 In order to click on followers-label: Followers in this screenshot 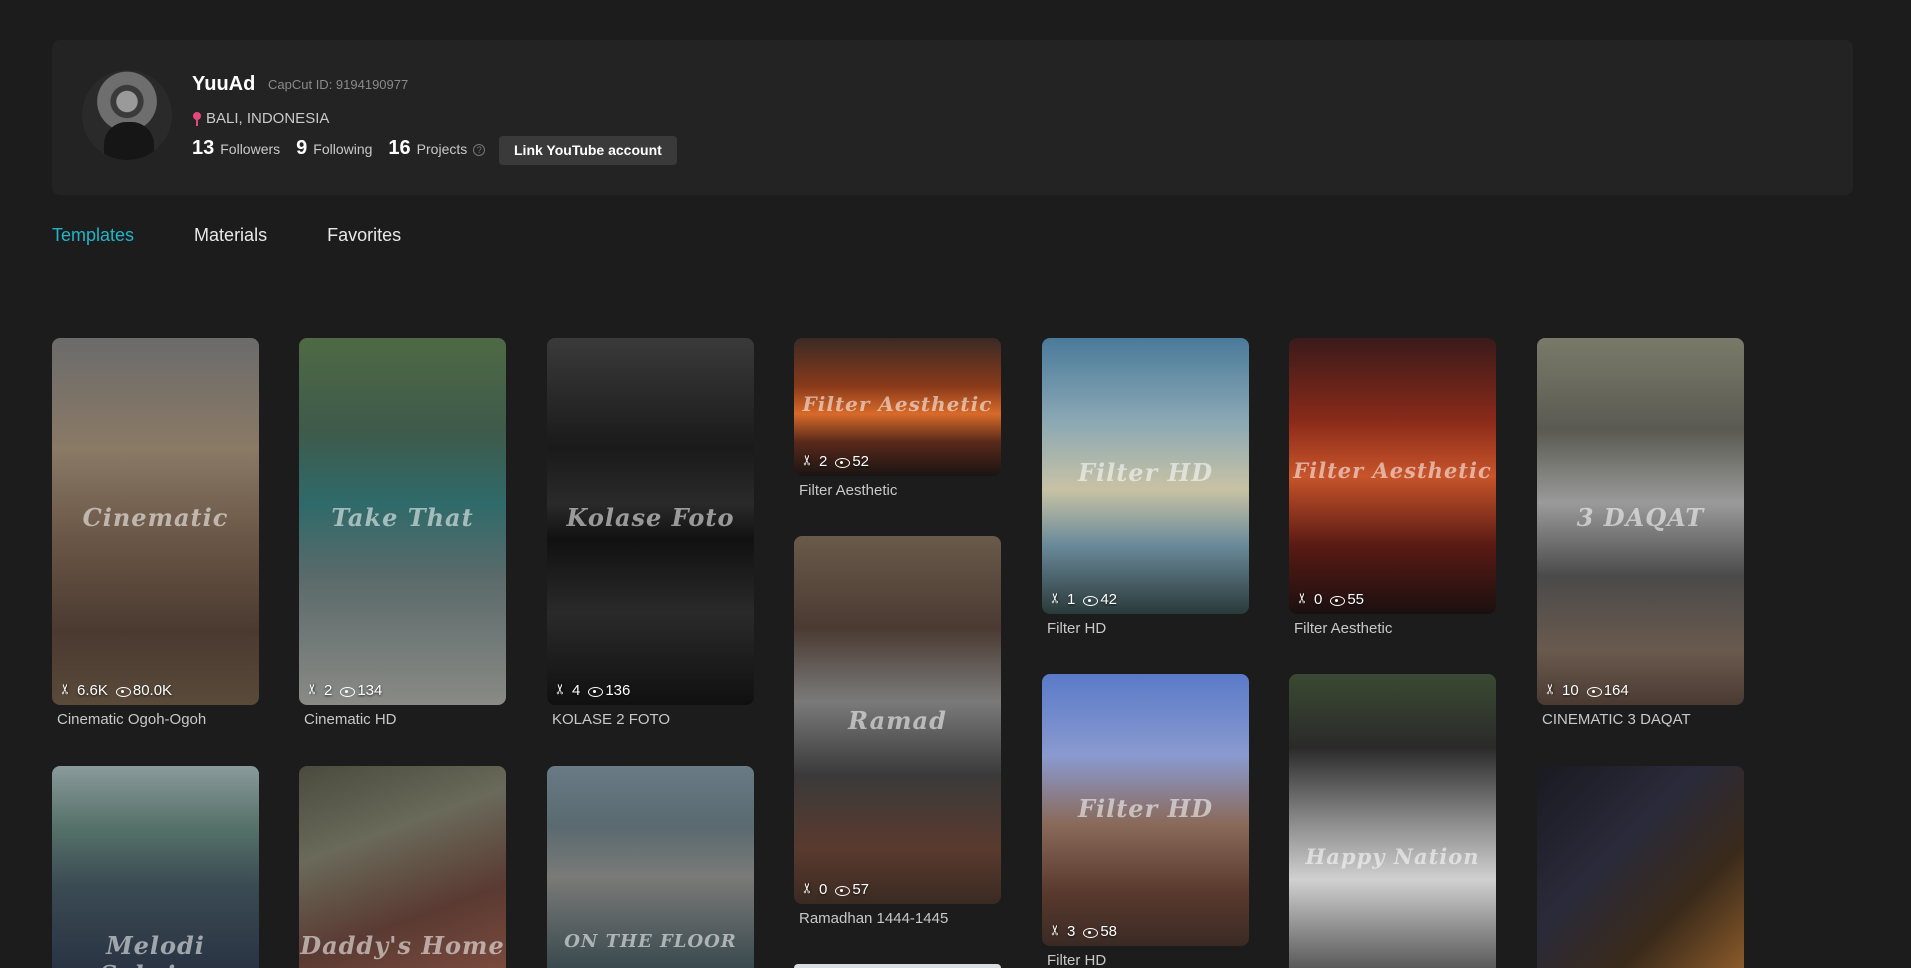, I will do `click(250, 149)`.